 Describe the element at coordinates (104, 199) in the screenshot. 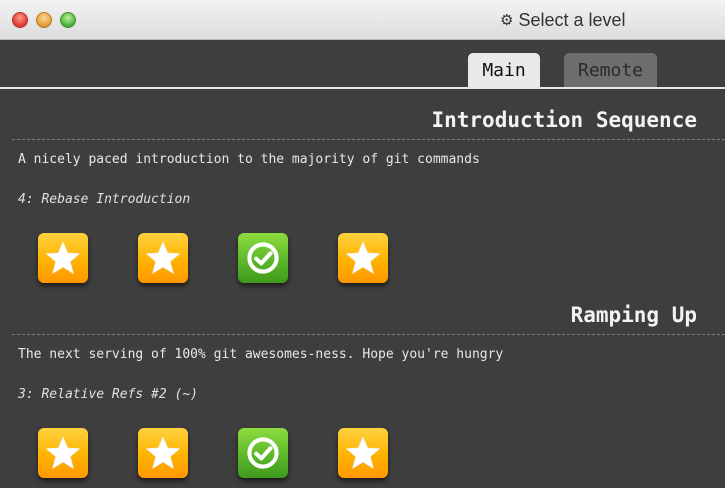

I see `current-level-label: 4: Rebase Introduction` at that location.